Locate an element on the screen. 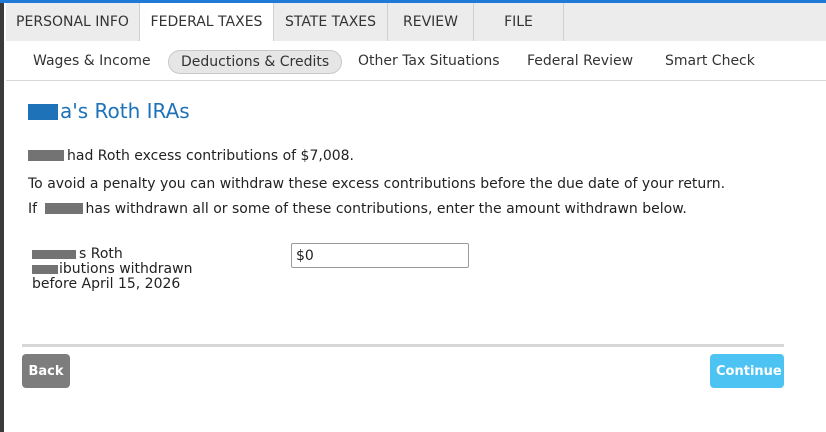 Image resolution: width=826 pixels, height=432 pixels. continue-button: Continue is located at coordinates (747, 371).